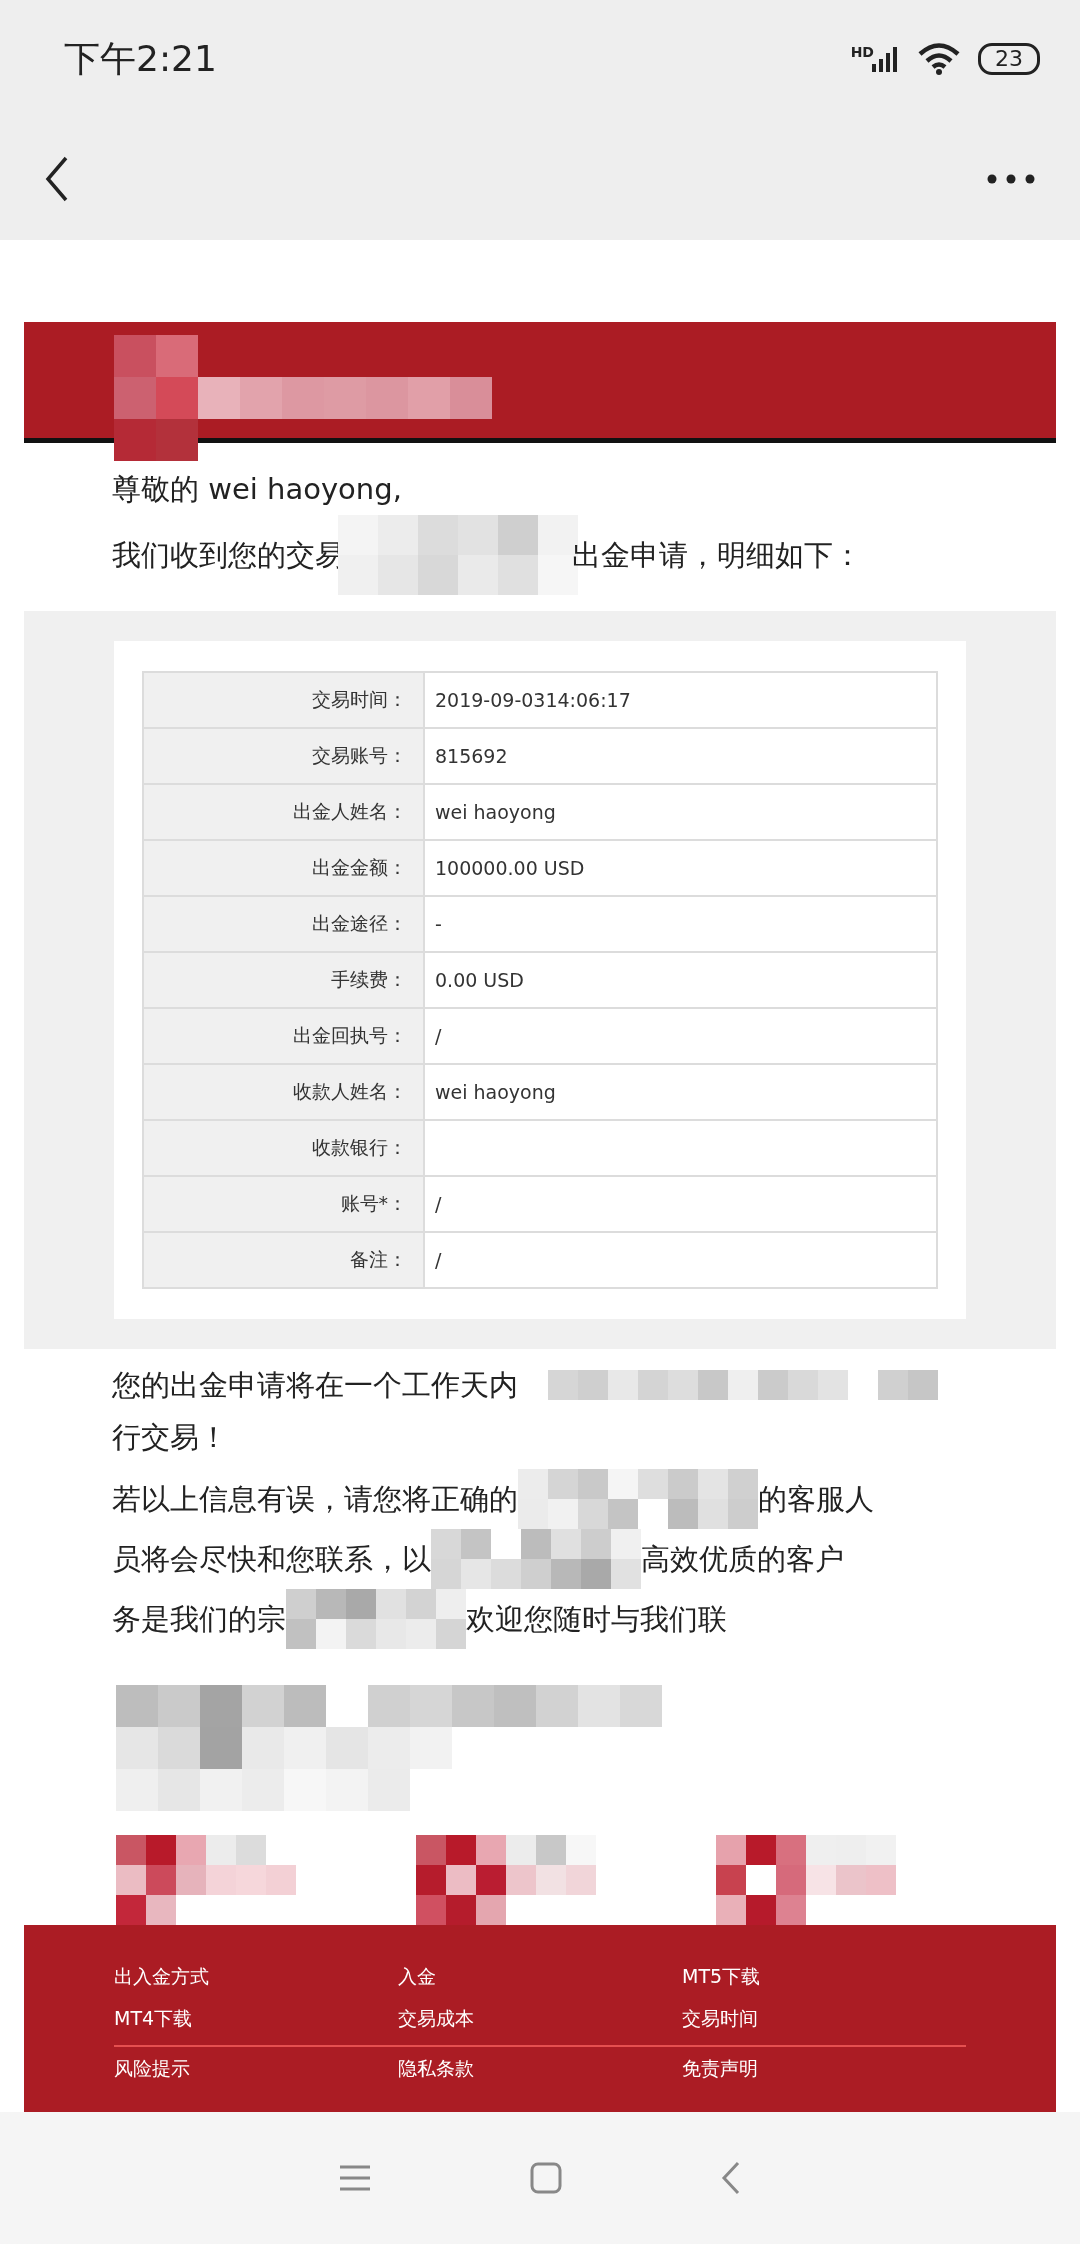 This screenshot has width=1080, height=2244. I want to click on menu-icon, so click(355, 2178).